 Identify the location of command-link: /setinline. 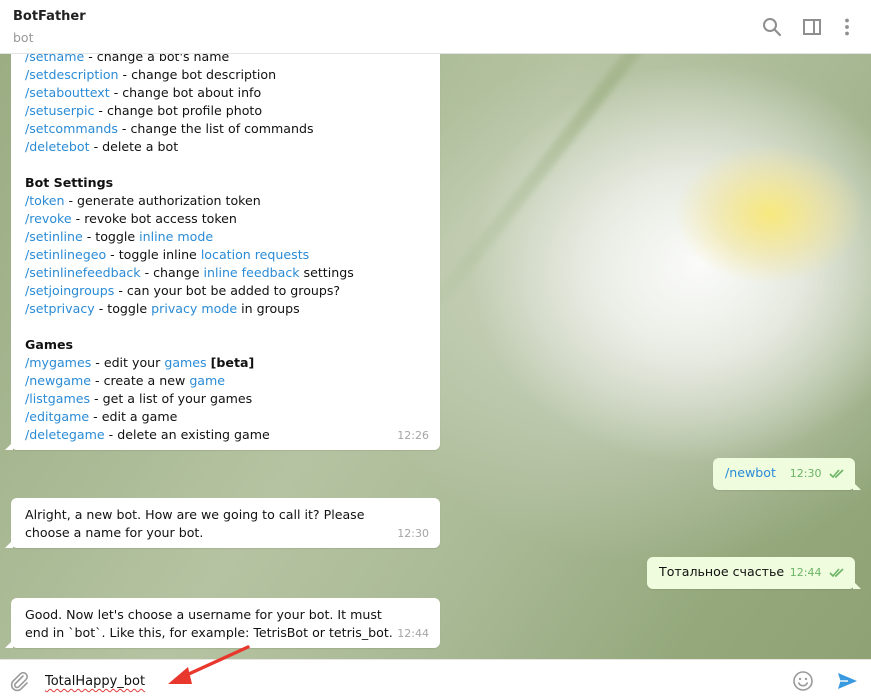
(54, 236).